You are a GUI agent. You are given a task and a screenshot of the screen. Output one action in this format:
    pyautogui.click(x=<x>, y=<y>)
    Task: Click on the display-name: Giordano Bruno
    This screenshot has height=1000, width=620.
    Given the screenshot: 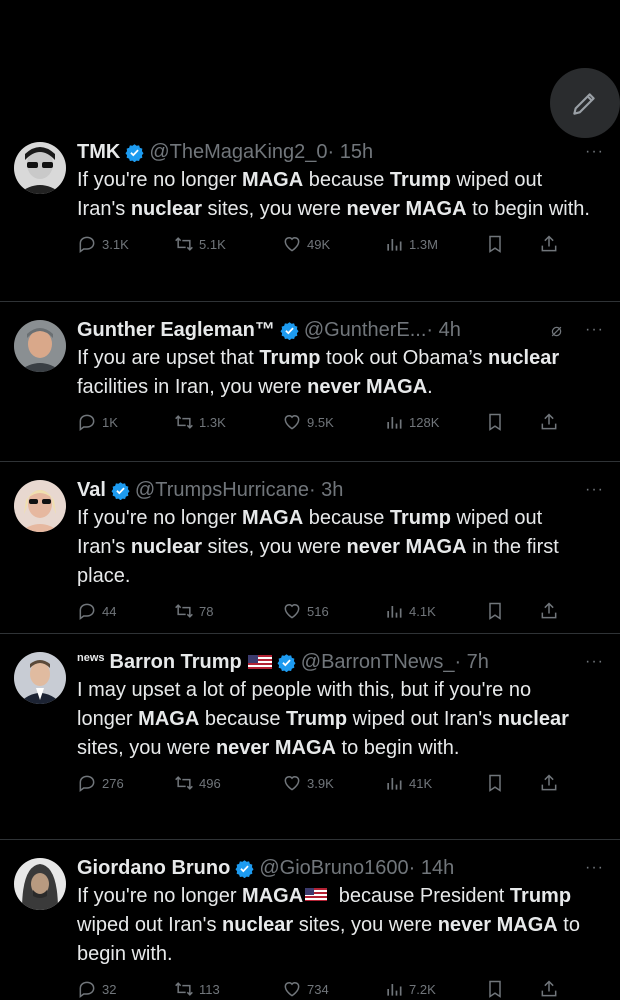 What is the action you would take?
    pyautogui.click(x=153, y=868)
    